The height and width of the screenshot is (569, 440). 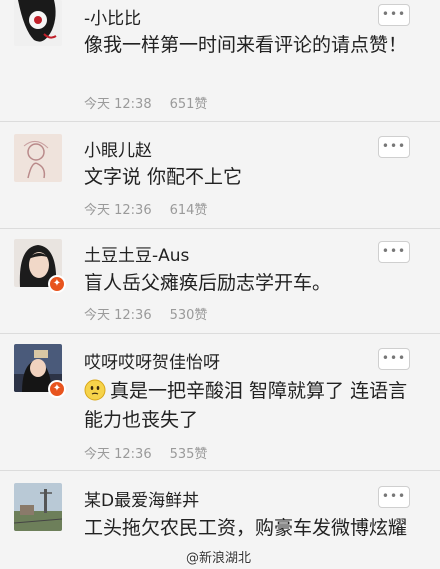 What do you see at coordinates (95, 390) in the screenshot?
I see `emoji-face-icon` at bounding box center [95, 390].